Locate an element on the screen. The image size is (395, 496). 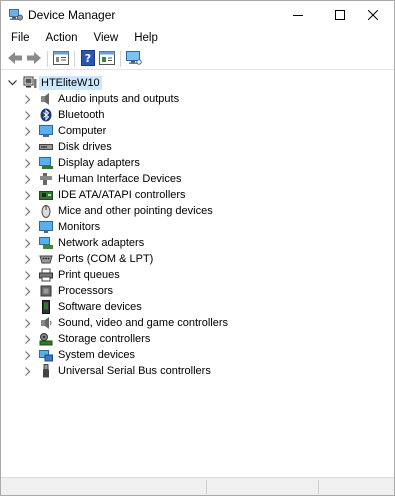
tree-item-label: Human Interface Devices is located at coordinates (120, 179).